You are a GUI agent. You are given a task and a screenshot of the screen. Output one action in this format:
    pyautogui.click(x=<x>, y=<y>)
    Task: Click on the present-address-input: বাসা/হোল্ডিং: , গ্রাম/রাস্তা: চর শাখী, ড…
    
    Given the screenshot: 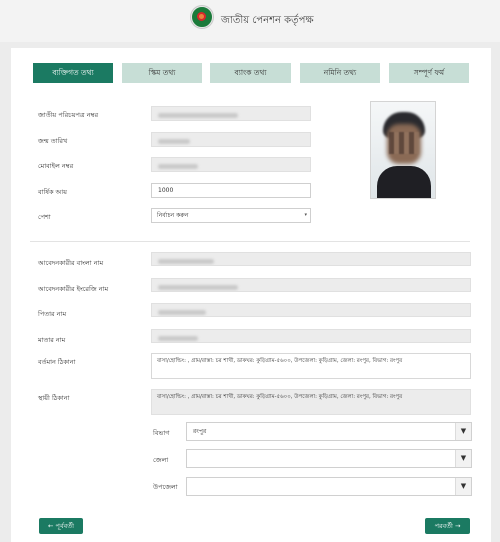 What is the action you would take?
    pyautogui.click(x=311, y=366)
    